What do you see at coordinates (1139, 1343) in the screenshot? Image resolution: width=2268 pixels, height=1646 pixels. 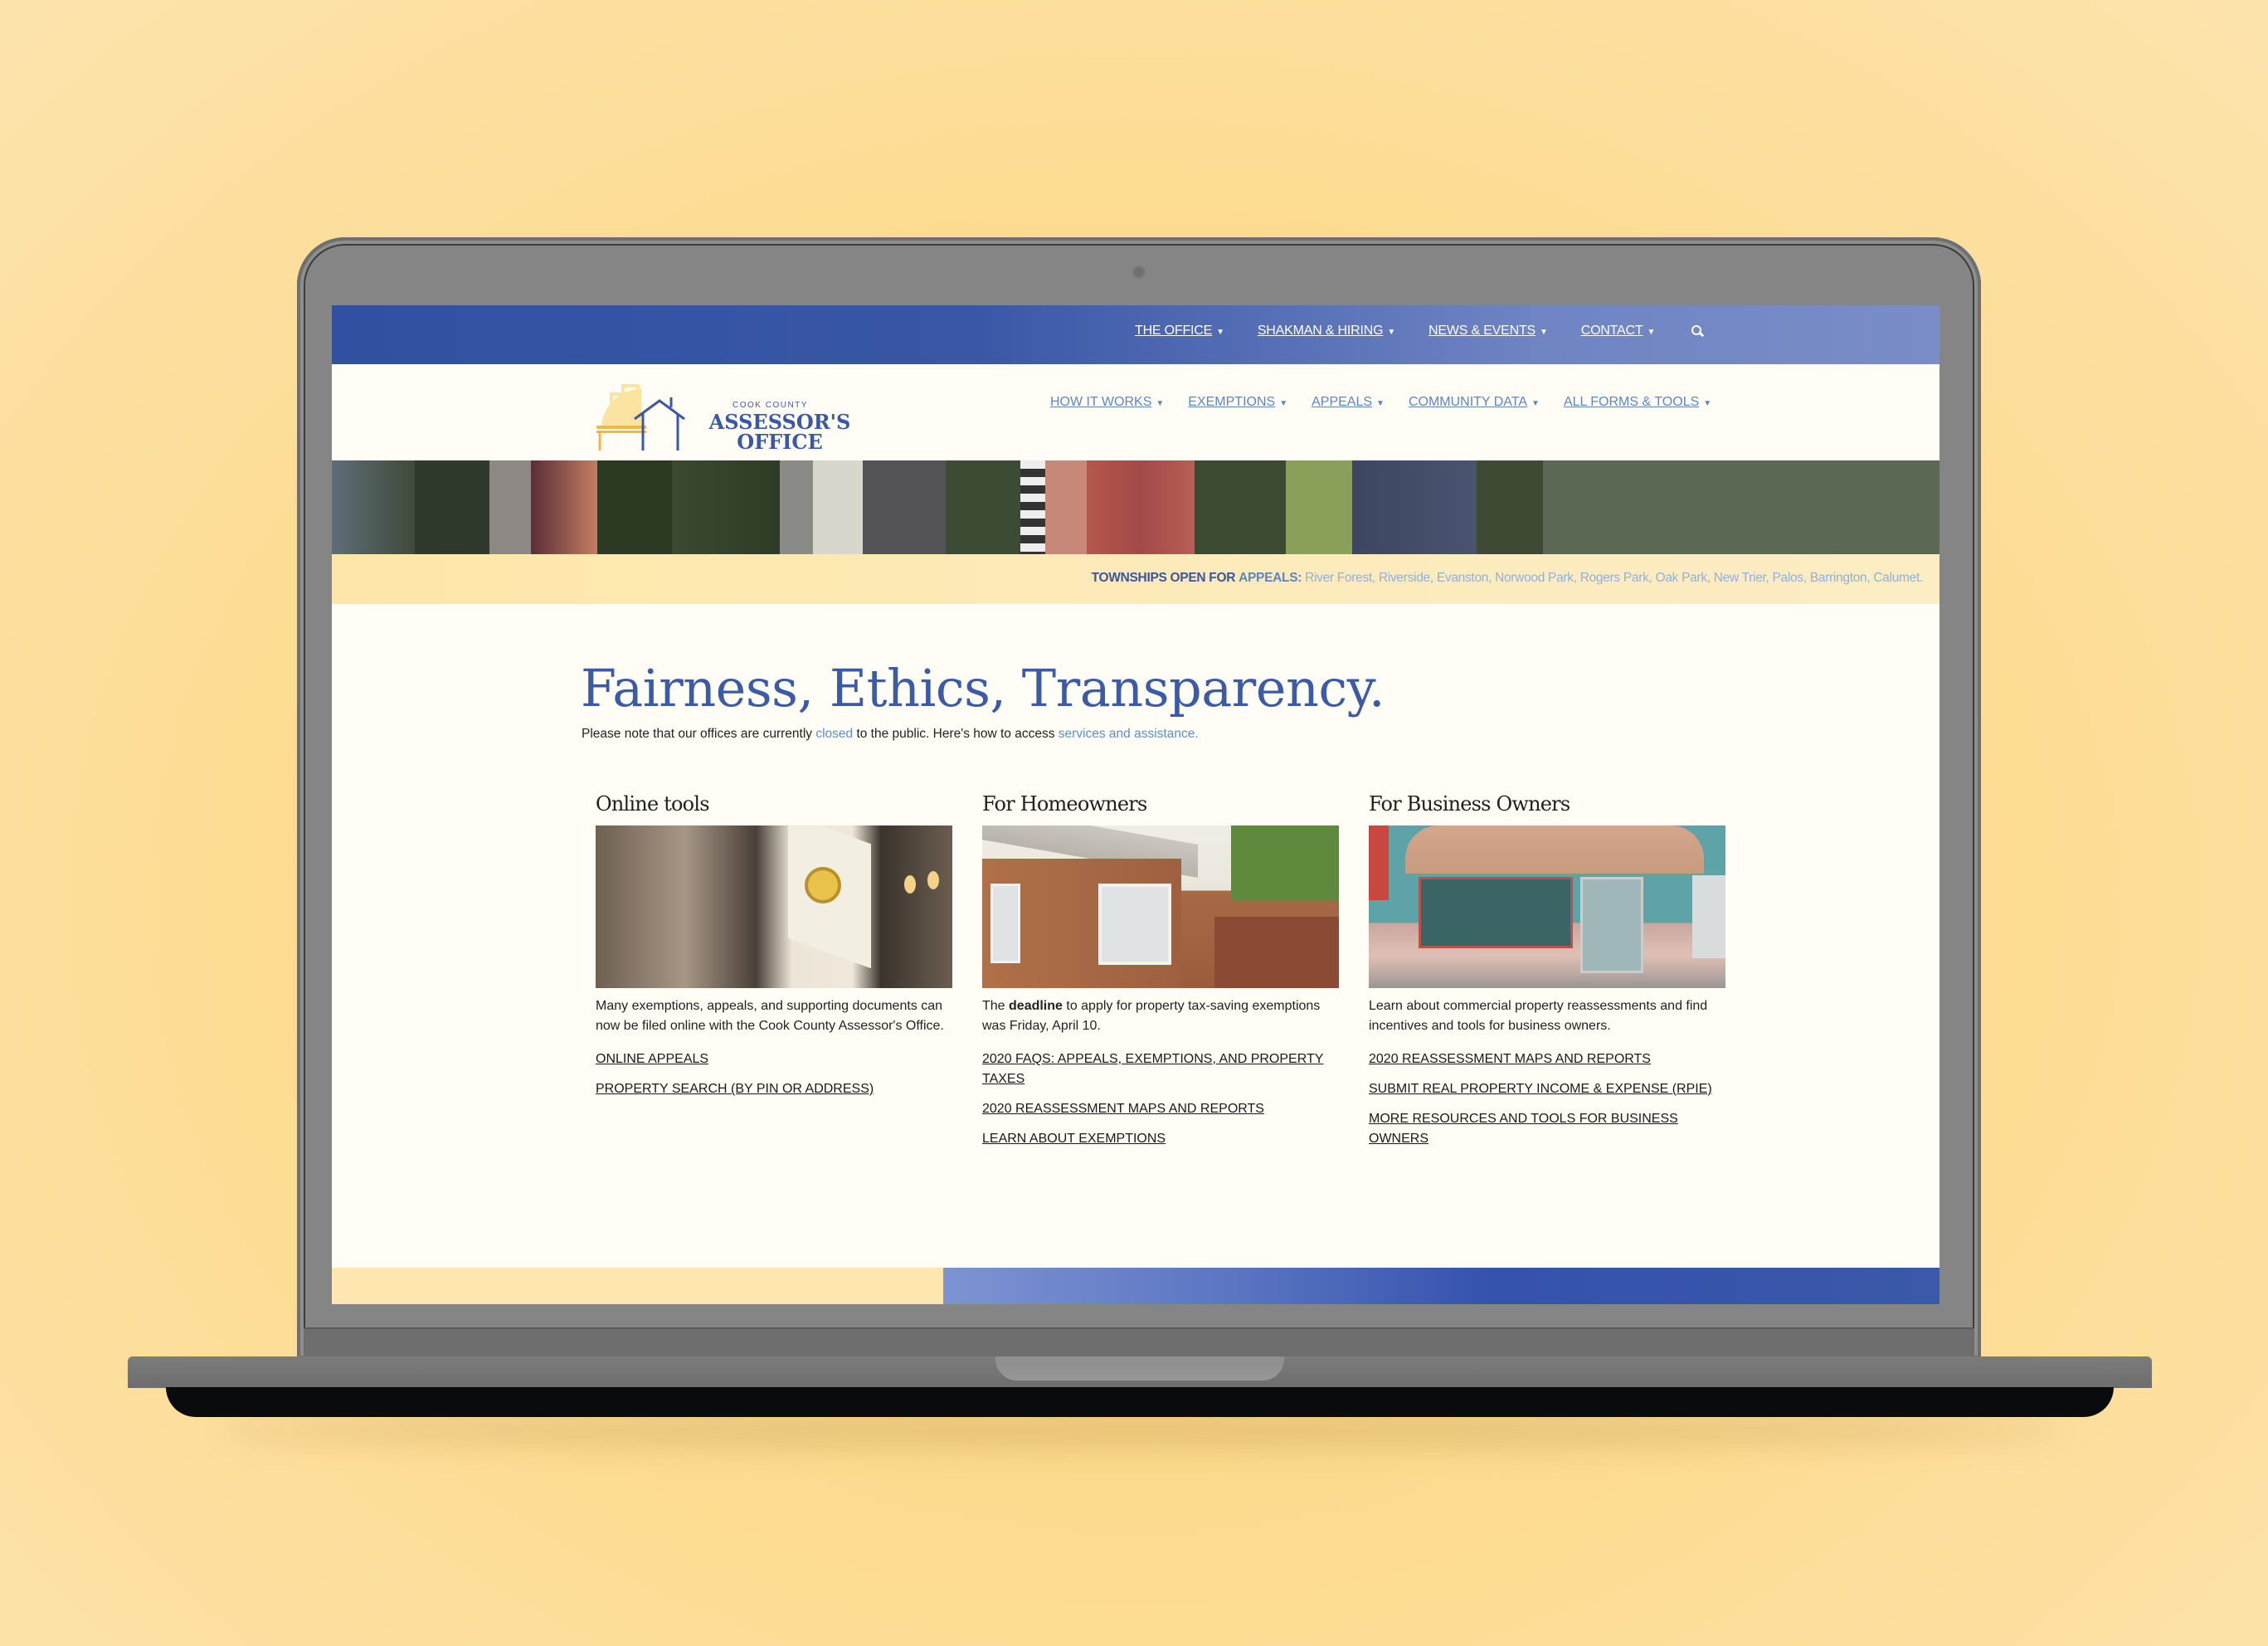 I see `laptop-bezel-chin` at bounding box center [1139, 1343].